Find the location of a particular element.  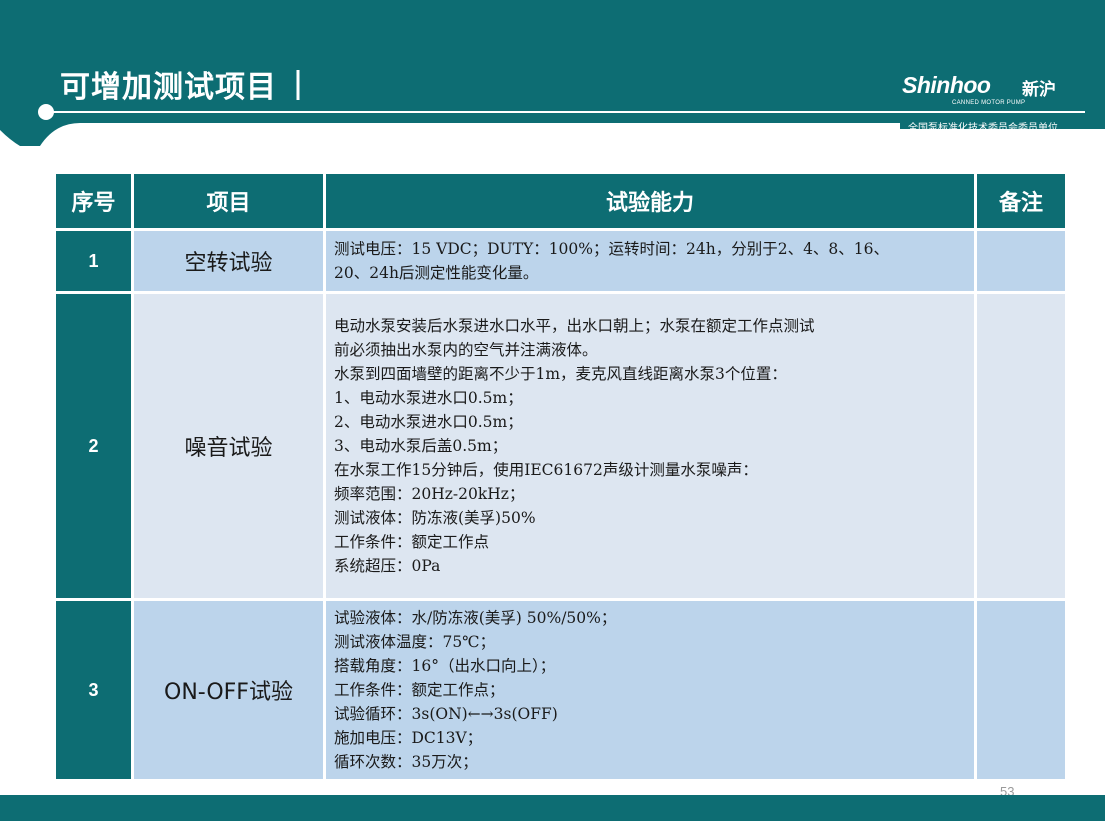

capability-line: 测试液体：防冻液(美孚)50% is located at coordinates (435, 518).